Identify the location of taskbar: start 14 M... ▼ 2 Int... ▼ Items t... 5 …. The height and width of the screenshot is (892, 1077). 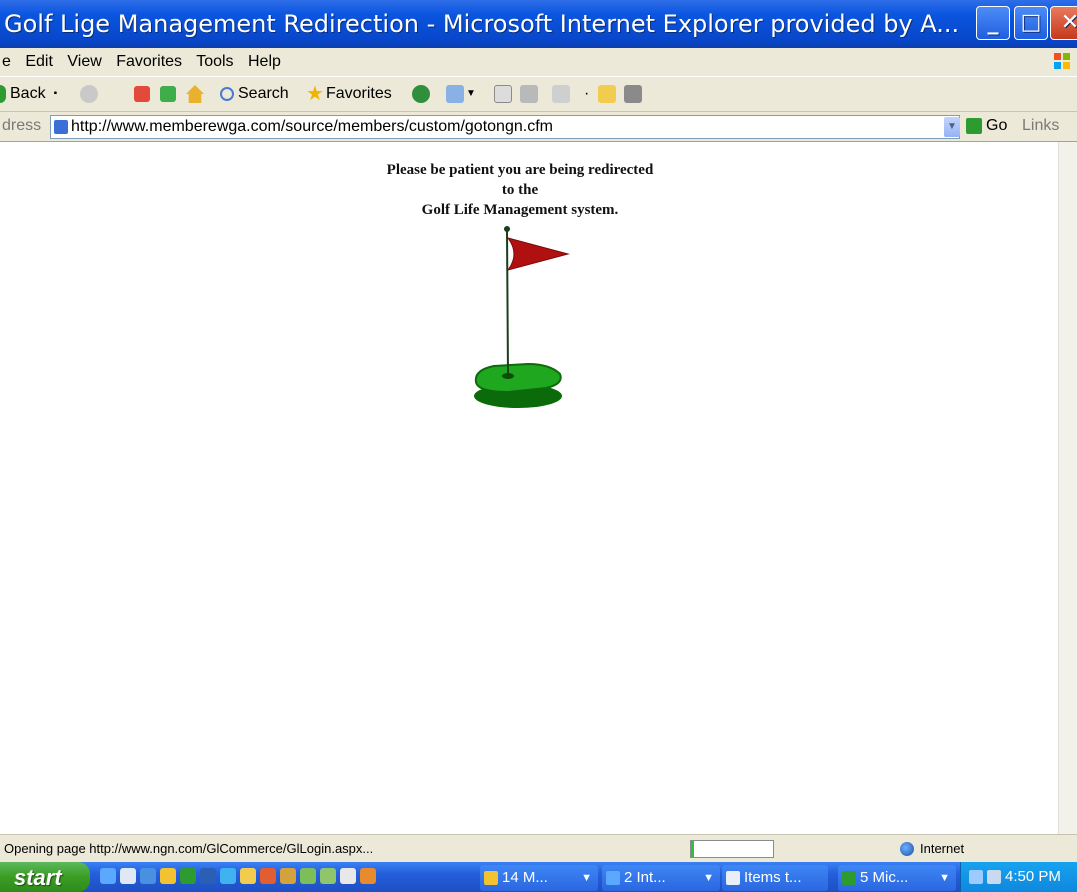
(538, 877).